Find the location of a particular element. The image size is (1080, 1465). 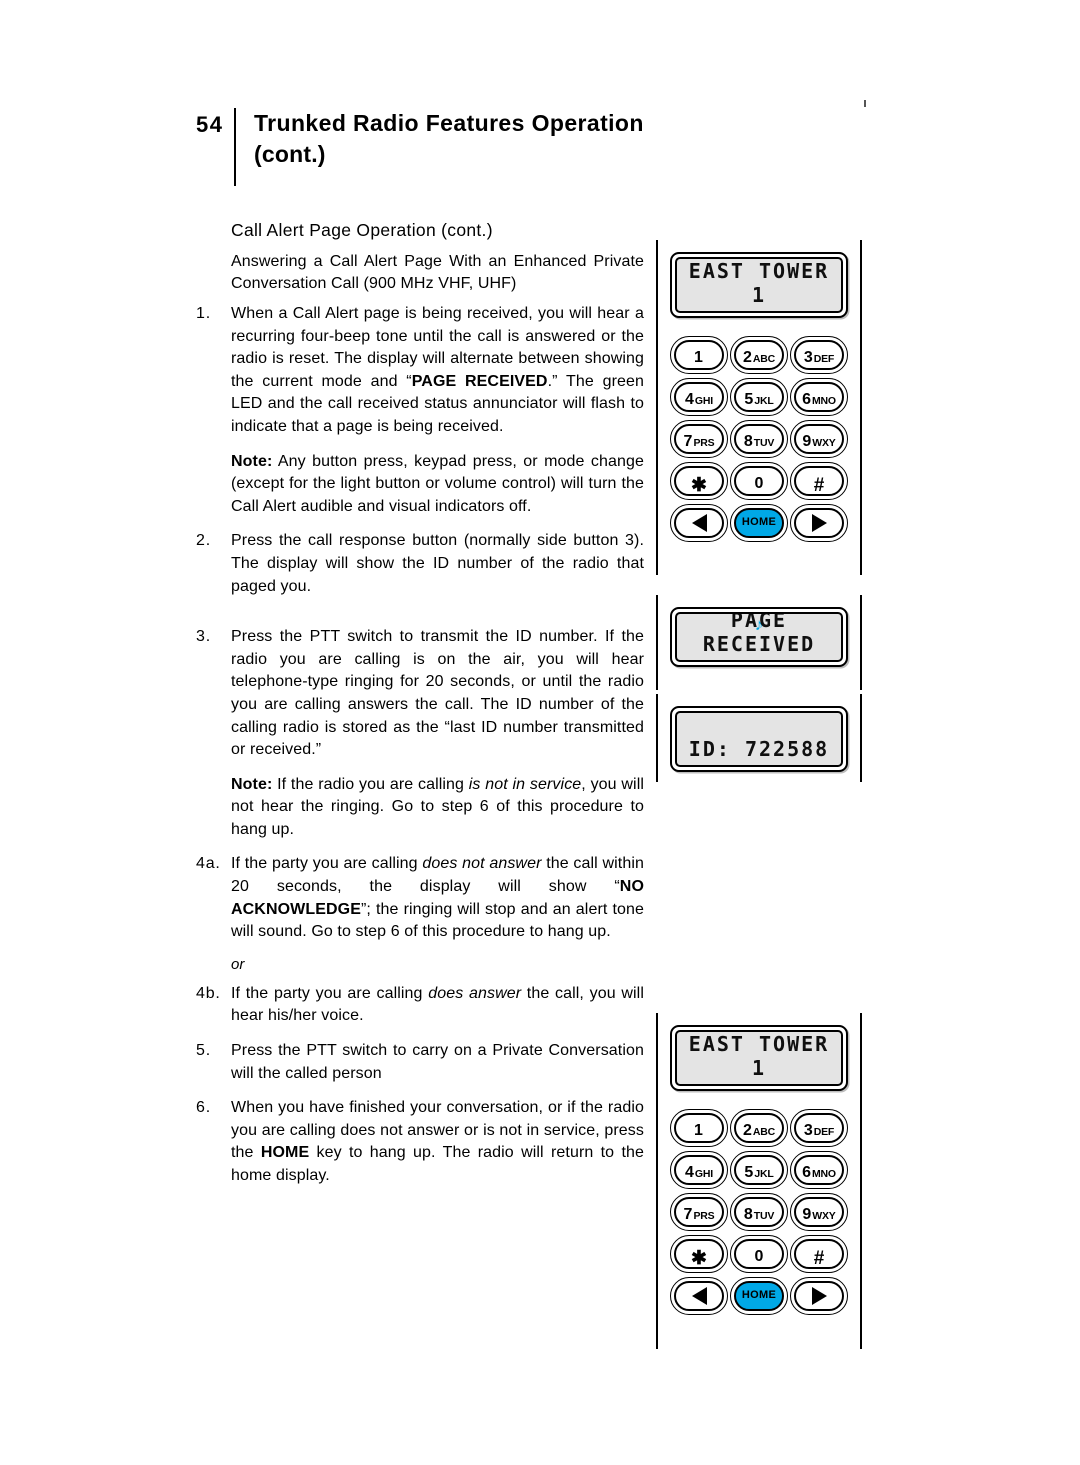

lcd-text: PAGE RECEIVED is located at coordinates (759, 634).